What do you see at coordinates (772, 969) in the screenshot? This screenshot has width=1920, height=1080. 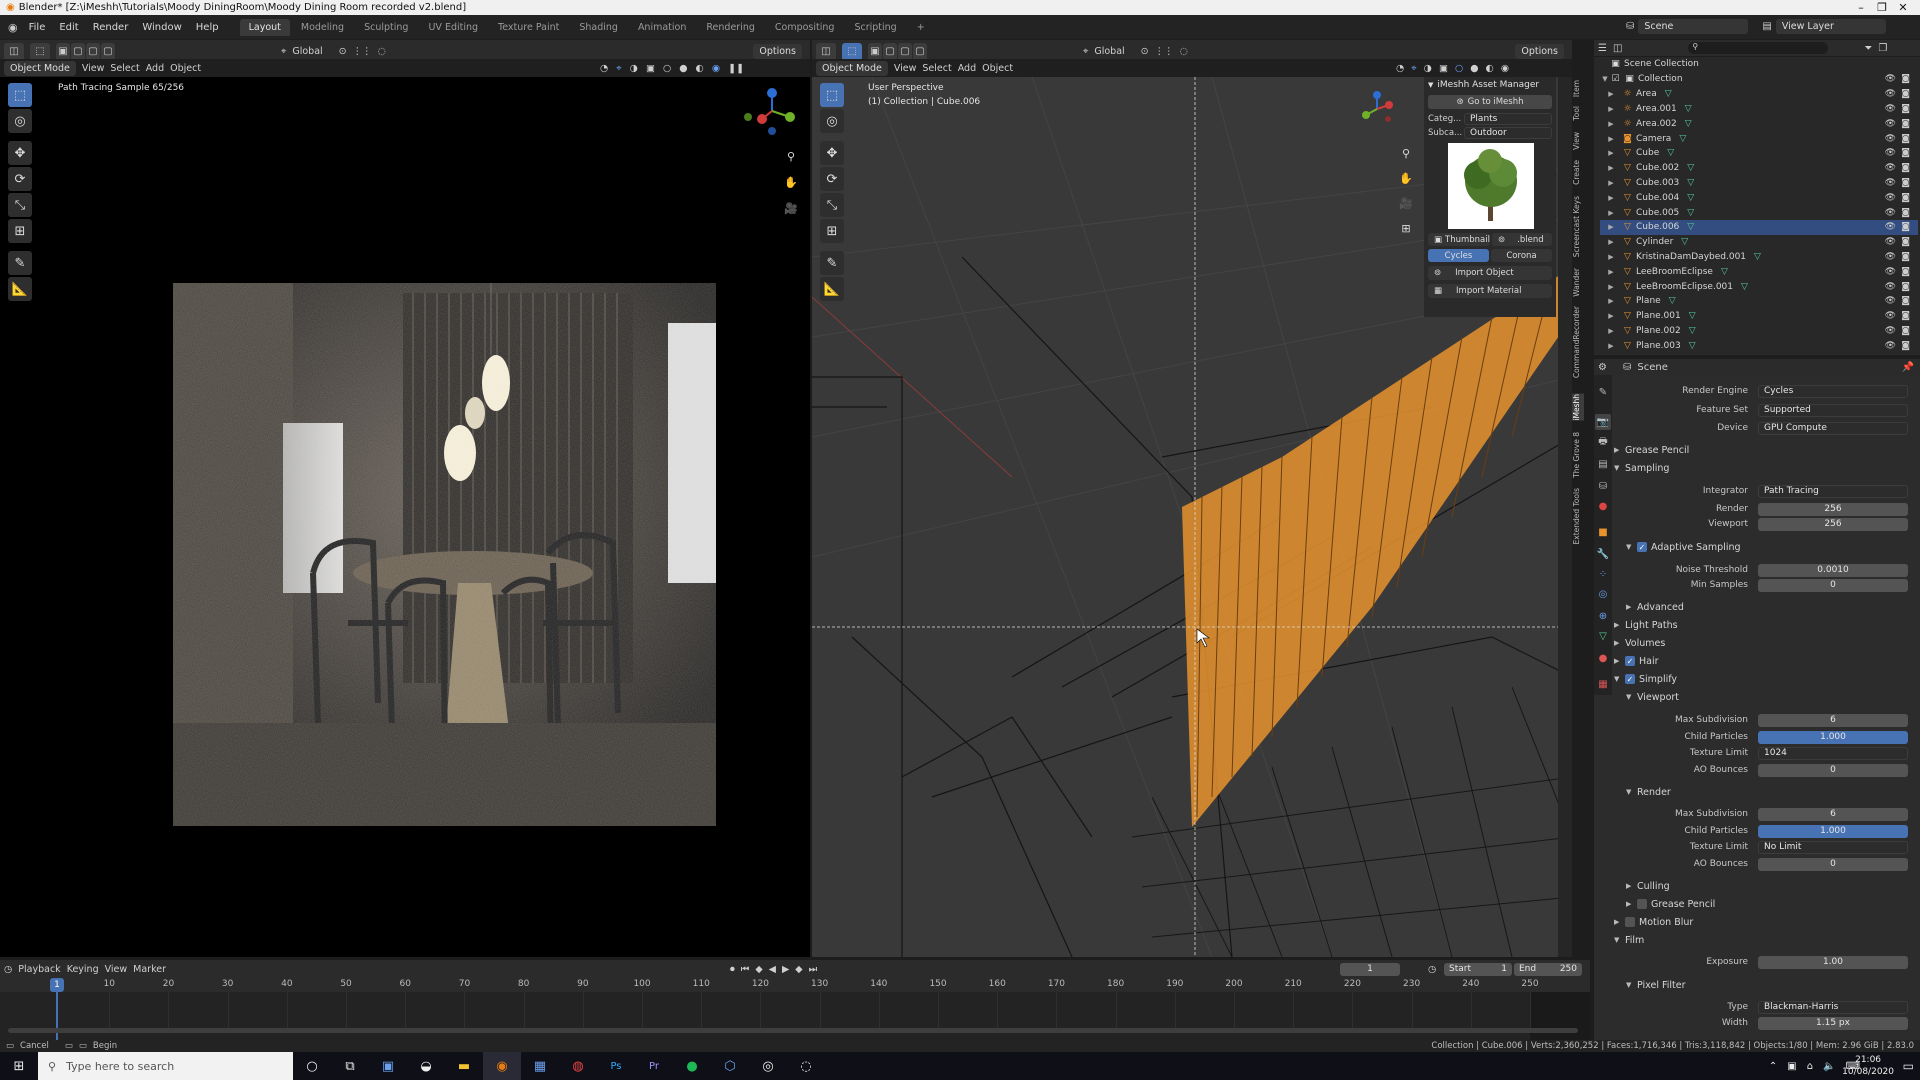 I see `play-reverse-icon: ◀` at bounding box center [772, 969].